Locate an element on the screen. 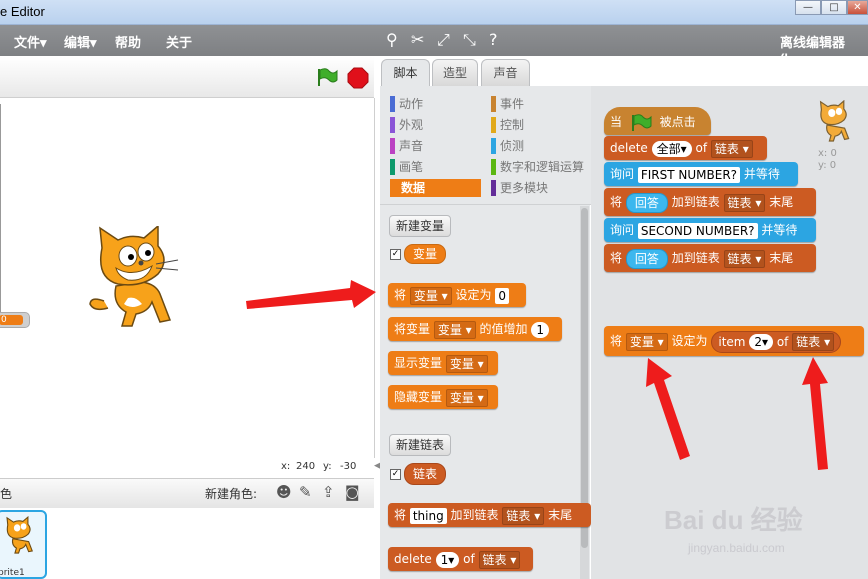 The height and width of the screenshot is (579, 868). palette-scroll-thumb is located at coordinates (584, 378).